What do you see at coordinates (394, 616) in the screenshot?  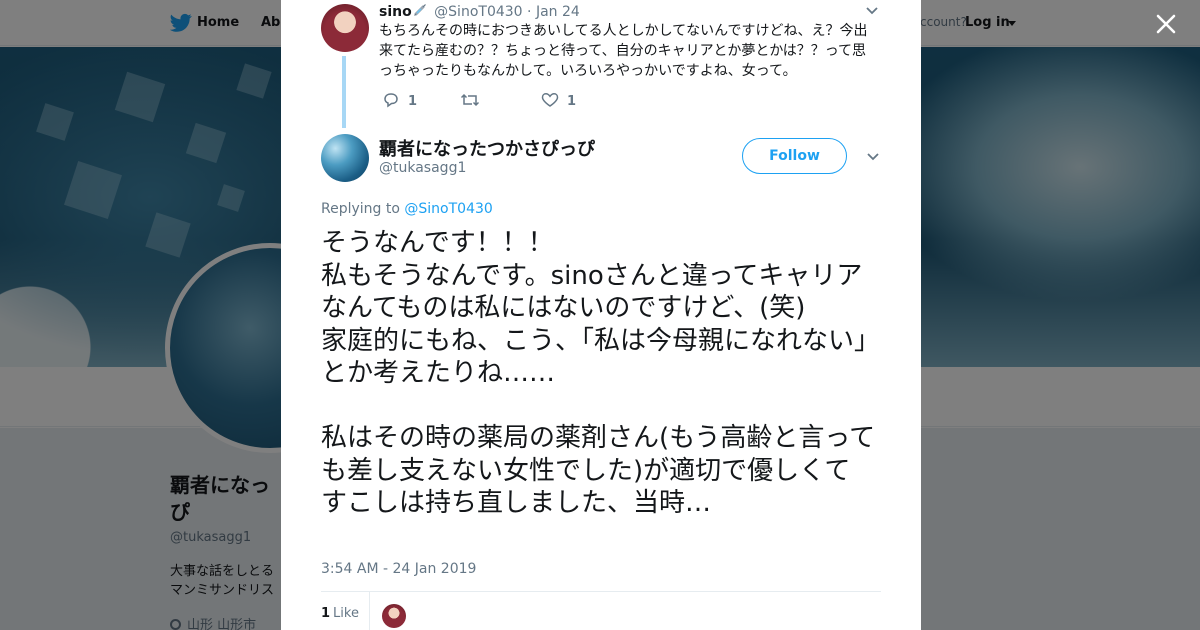 I see `liker-avatar` at bounding box center [394, 616].